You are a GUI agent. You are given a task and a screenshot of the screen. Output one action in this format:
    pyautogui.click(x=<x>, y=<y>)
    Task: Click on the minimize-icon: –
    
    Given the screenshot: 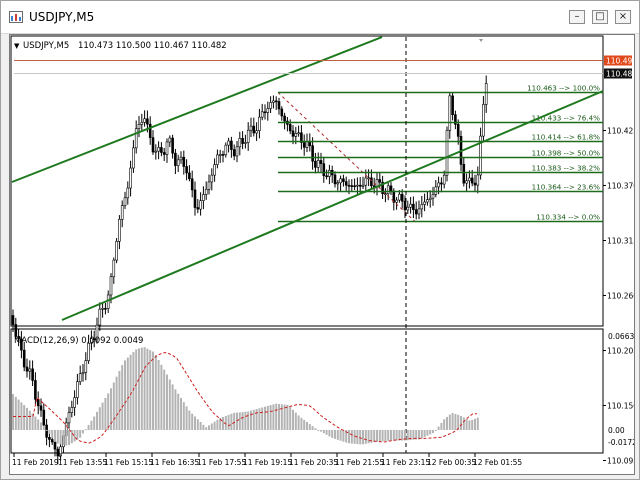 What is the action you would take?
    pyautogui.click(x=577, y=16)
    